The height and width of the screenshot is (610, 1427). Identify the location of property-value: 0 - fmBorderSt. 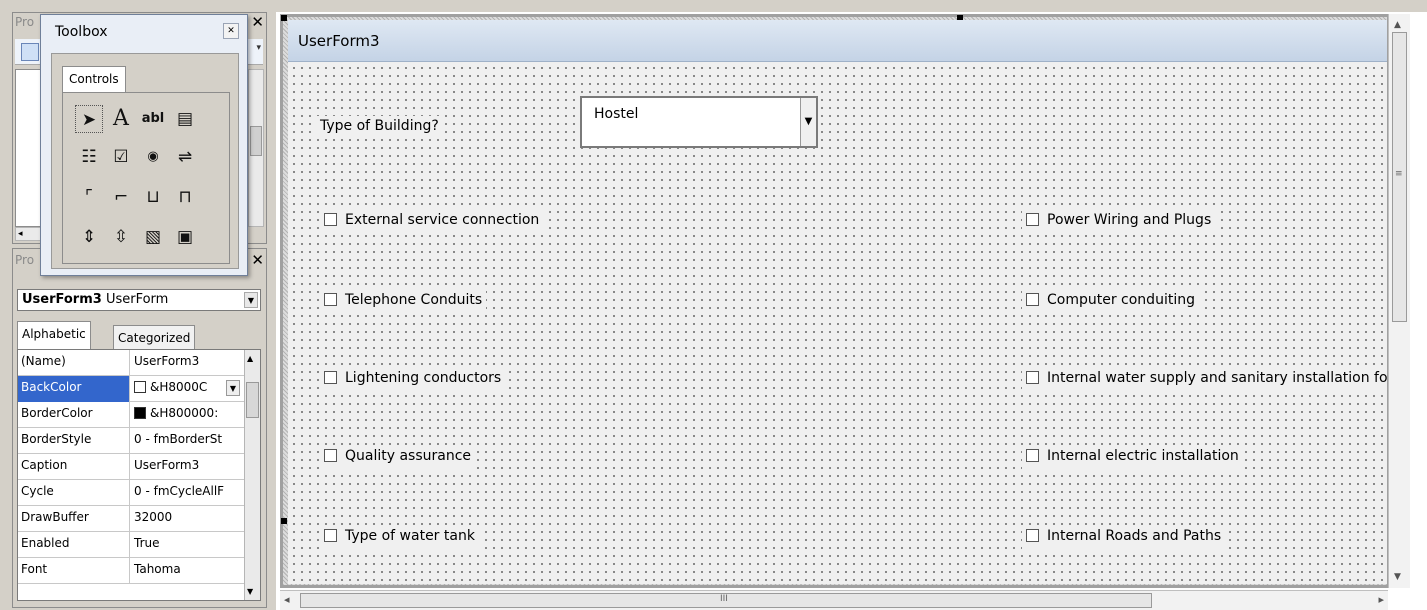
(187, 441).